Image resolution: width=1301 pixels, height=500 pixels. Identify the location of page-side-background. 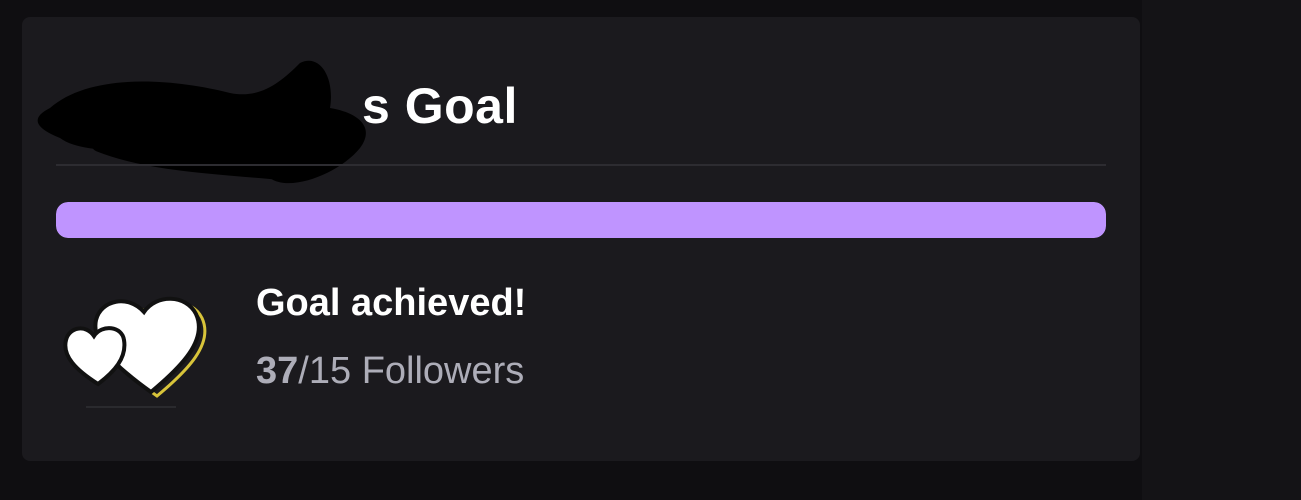
(1221, 250).